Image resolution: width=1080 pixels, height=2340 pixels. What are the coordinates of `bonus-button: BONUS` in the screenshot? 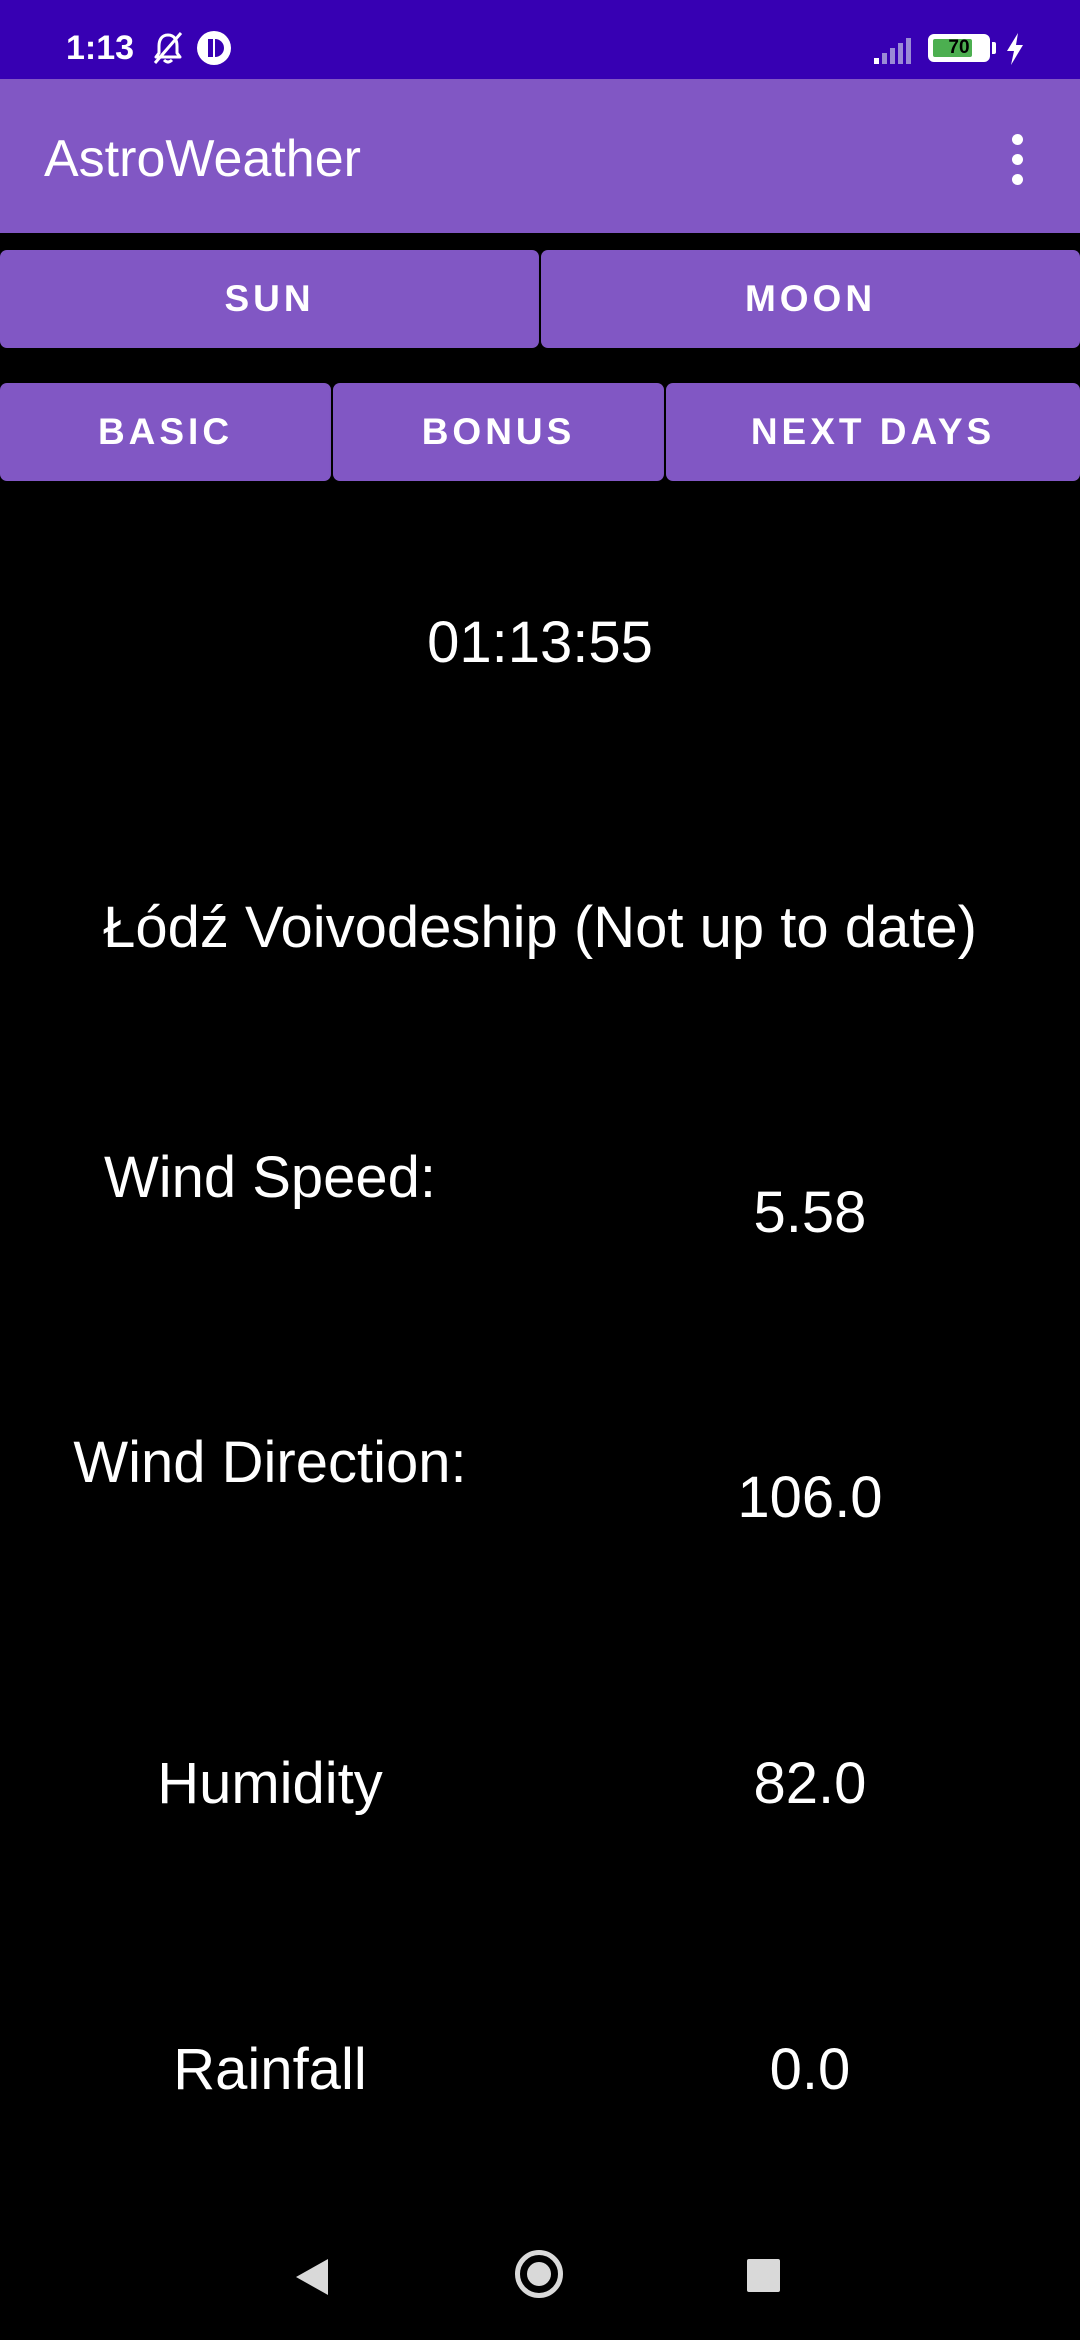 It's located at (498, 432).